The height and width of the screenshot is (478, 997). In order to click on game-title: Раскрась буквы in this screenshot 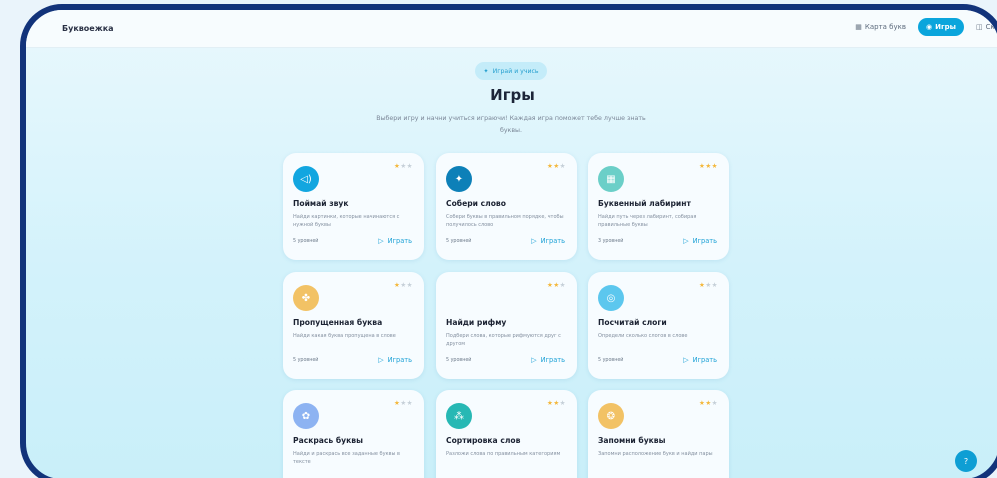, I will do `click(328, 440)`.